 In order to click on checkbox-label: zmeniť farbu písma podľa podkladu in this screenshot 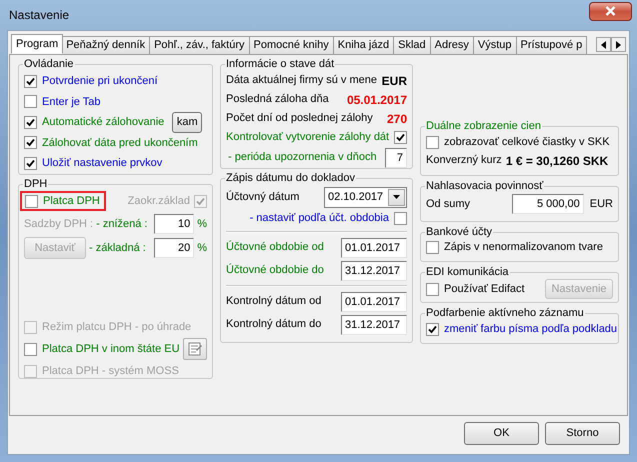, I will do `click(531, 329)`.